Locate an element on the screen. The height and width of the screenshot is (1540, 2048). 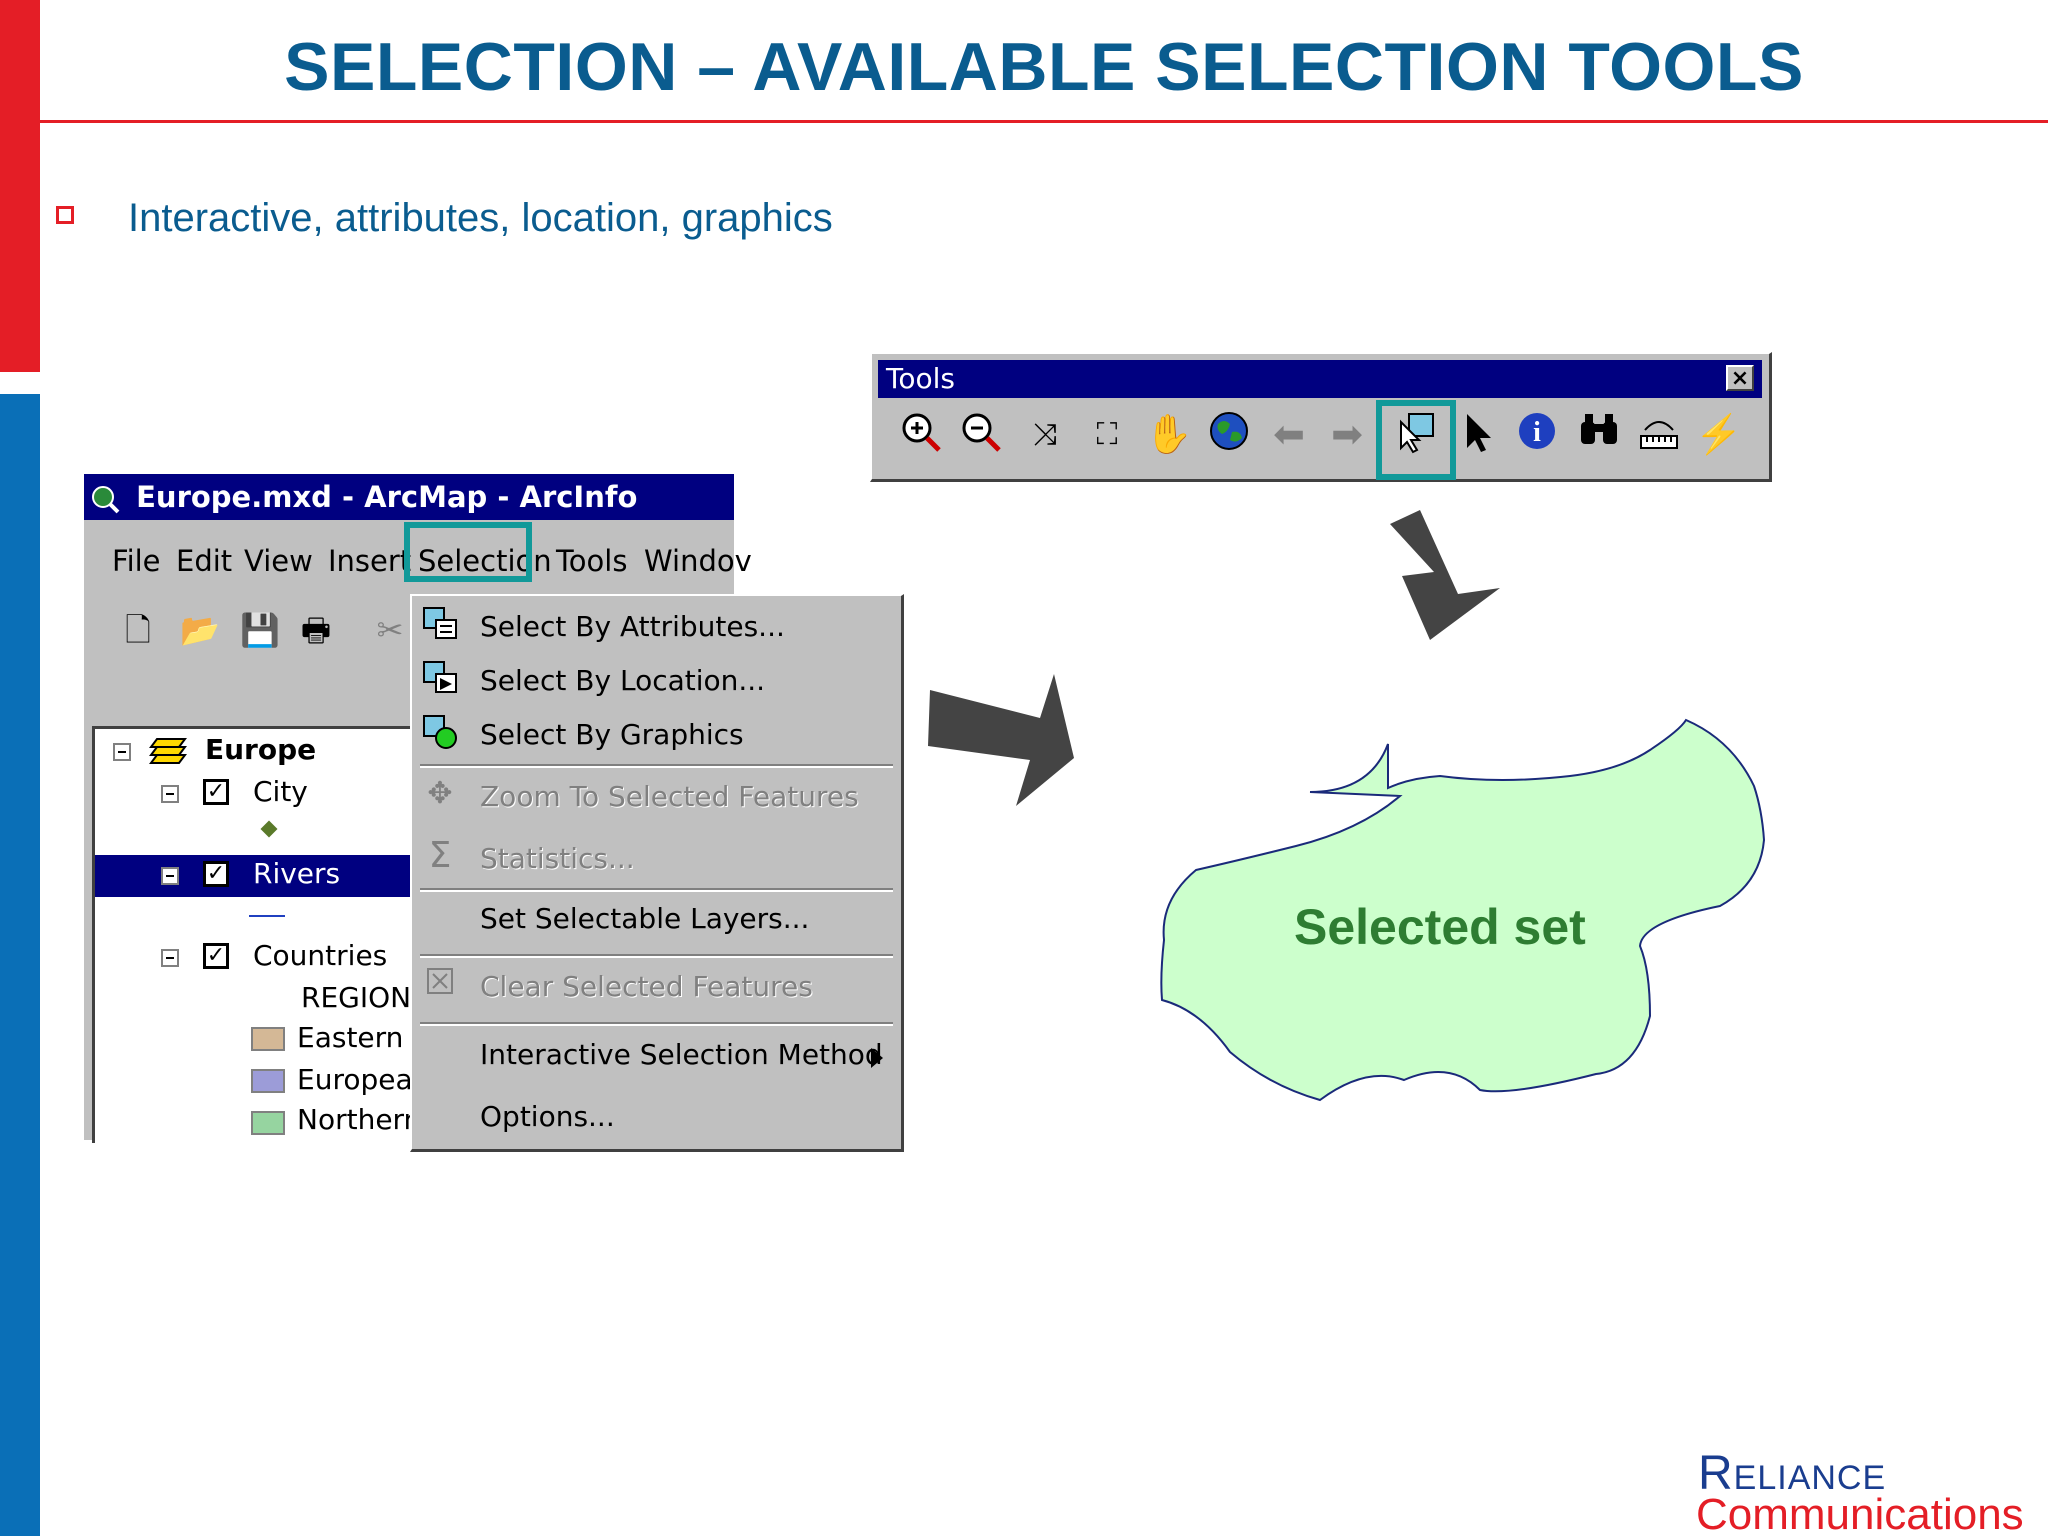
arcmap-title-bar: Europe.mxd - ArcMap - ArcInfo is located at coordinates (409, 497).